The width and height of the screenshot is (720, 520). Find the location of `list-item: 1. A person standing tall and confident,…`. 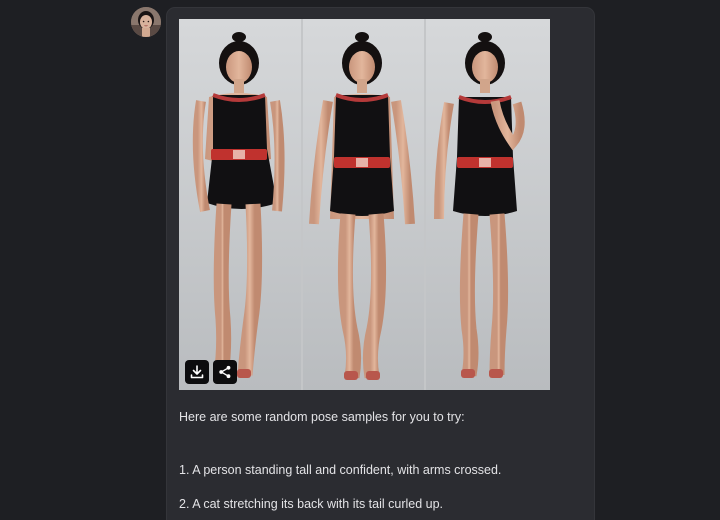

list-item: 1. A person standing tall and confident,… is located at coordinates (340, 470).